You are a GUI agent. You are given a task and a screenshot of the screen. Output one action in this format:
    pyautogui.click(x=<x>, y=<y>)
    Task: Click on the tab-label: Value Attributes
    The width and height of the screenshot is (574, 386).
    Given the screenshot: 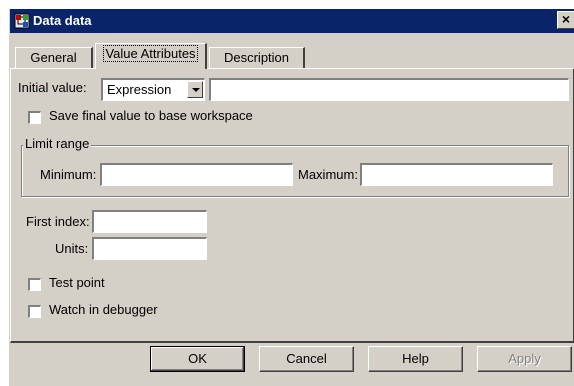 What is the action you would take?
    pyautogui.click(x=150, y=53)
    